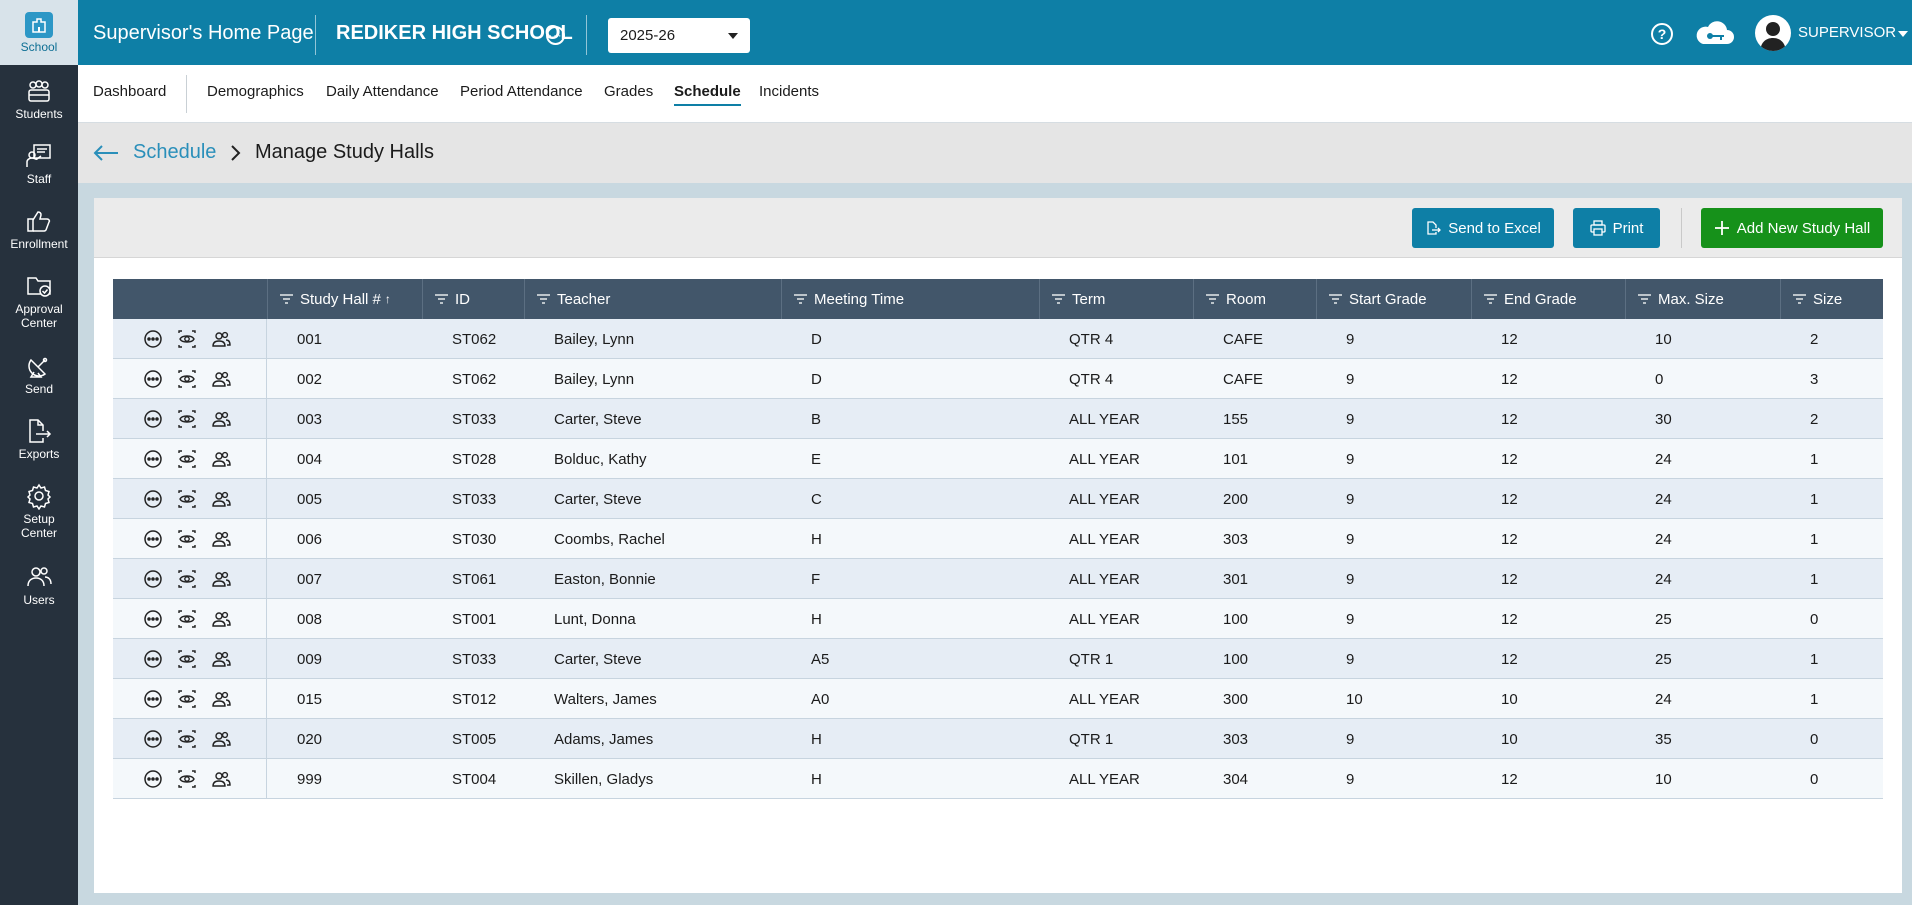 This screenshot has height=905, width=1912. Describe the element at coordinates (39, 374) in the screenshot. I see `sidebar-item-send: Send` at that location.